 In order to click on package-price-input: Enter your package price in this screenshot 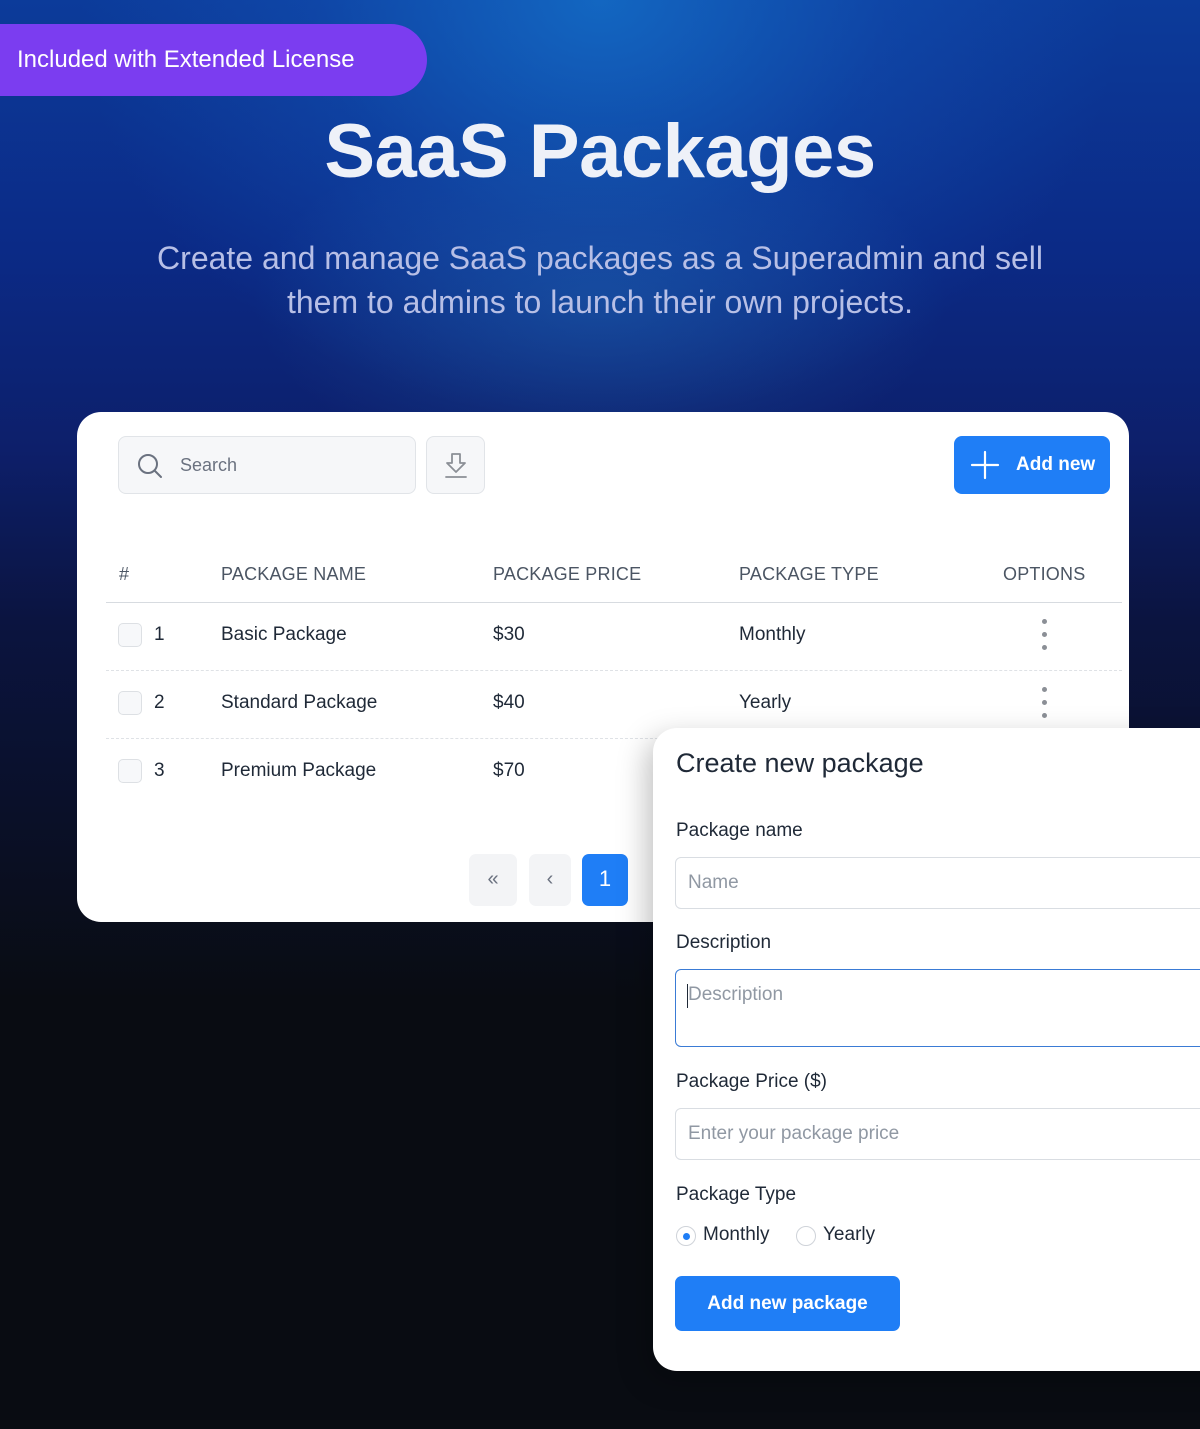, I will do `click(937, 1134)`.